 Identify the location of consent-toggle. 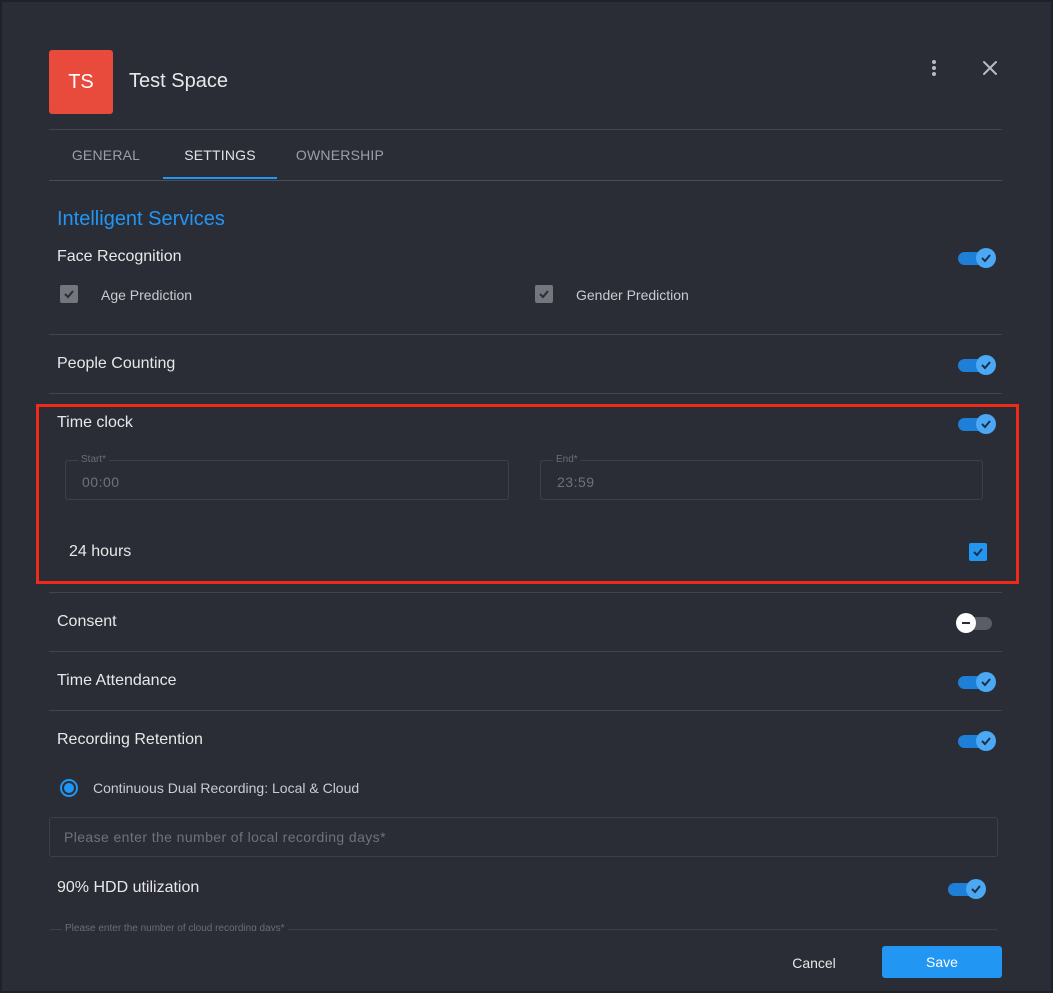
(976, 623).